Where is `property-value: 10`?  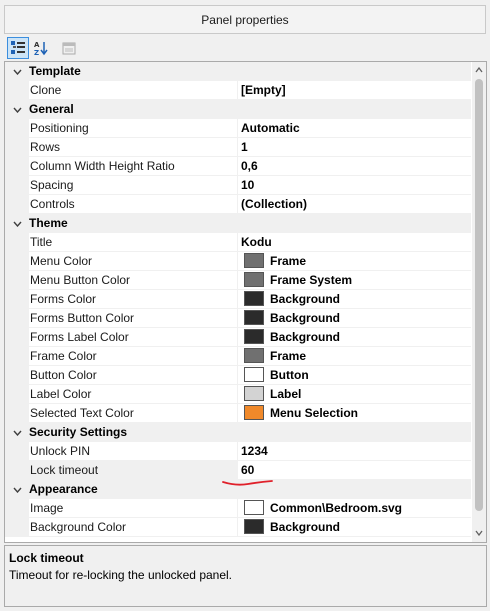
property-value: 10 is located at coordinates (354, 185).